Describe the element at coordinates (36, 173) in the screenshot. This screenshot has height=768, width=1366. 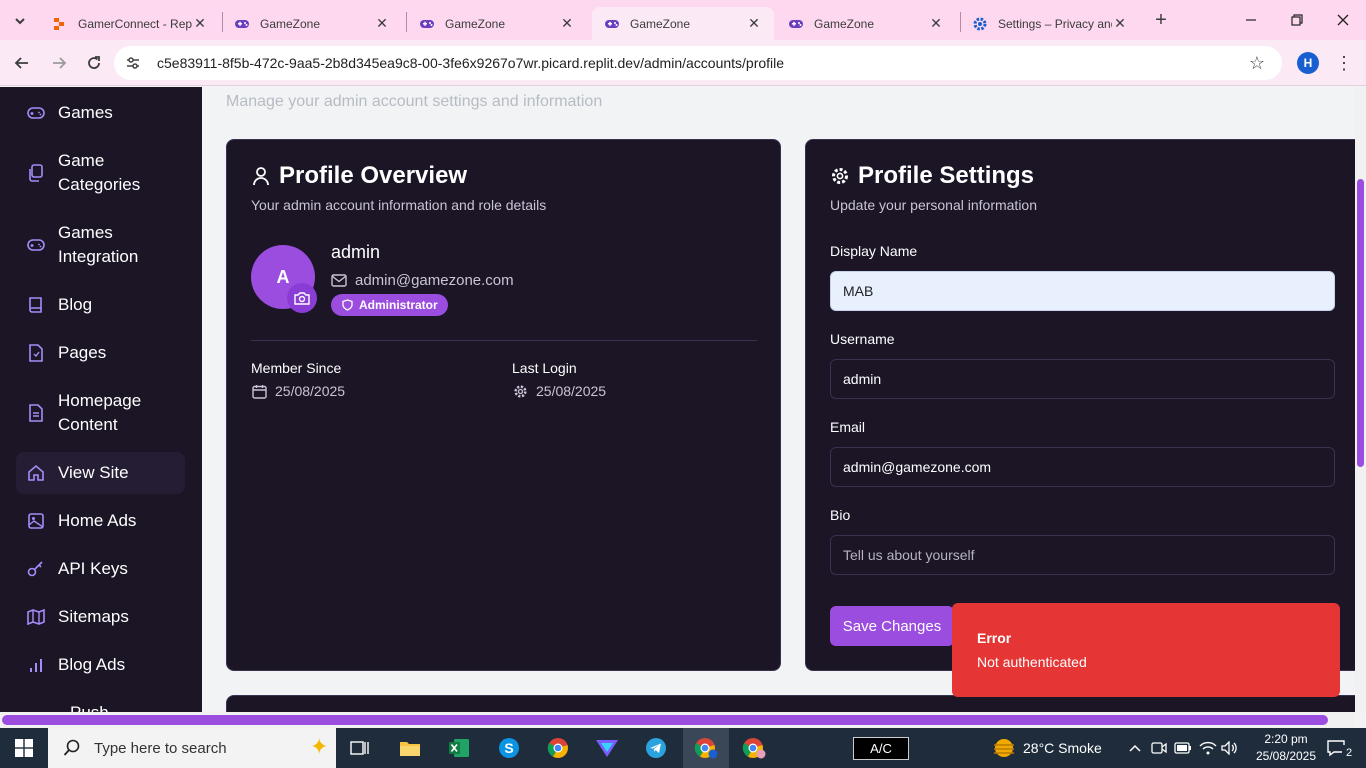
I see `copy-icon` at that location.